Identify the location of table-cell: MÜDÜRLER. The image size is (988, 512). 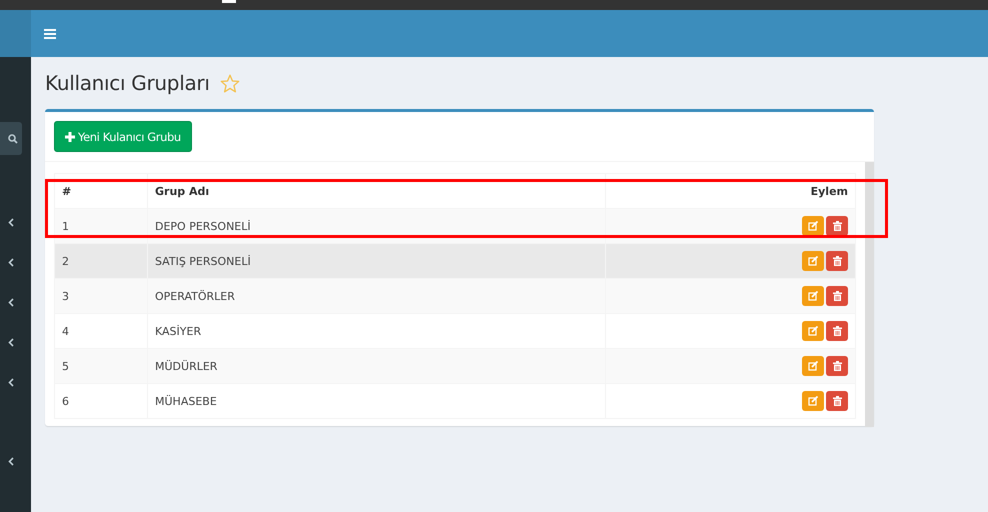
(377, 366).